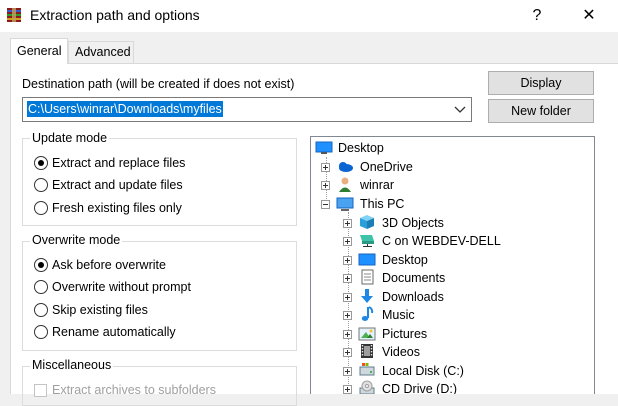  What do you see at coordinates (70, 138) in the screenshot?
I see `update-mode-label: Update mode` at bounding box center [70, 138].